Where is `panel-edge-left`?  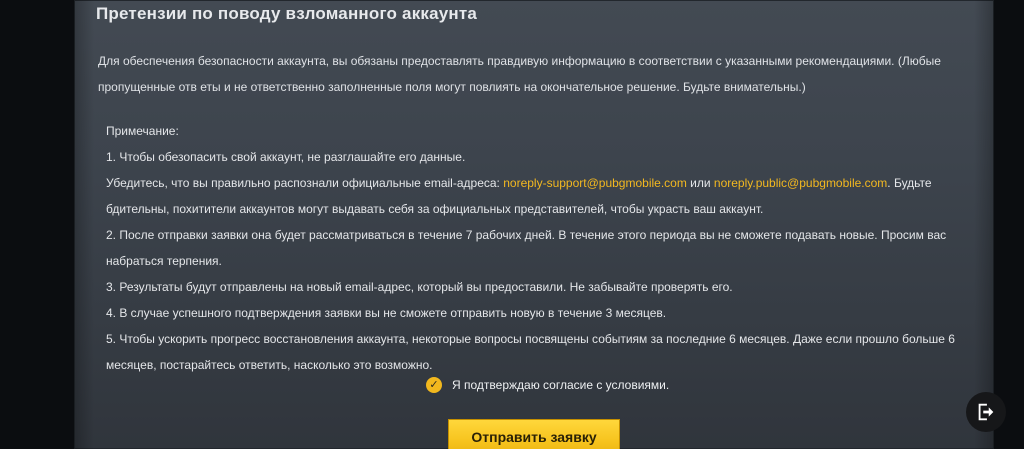
panel-edge-left is located at coordinates (84, 224).